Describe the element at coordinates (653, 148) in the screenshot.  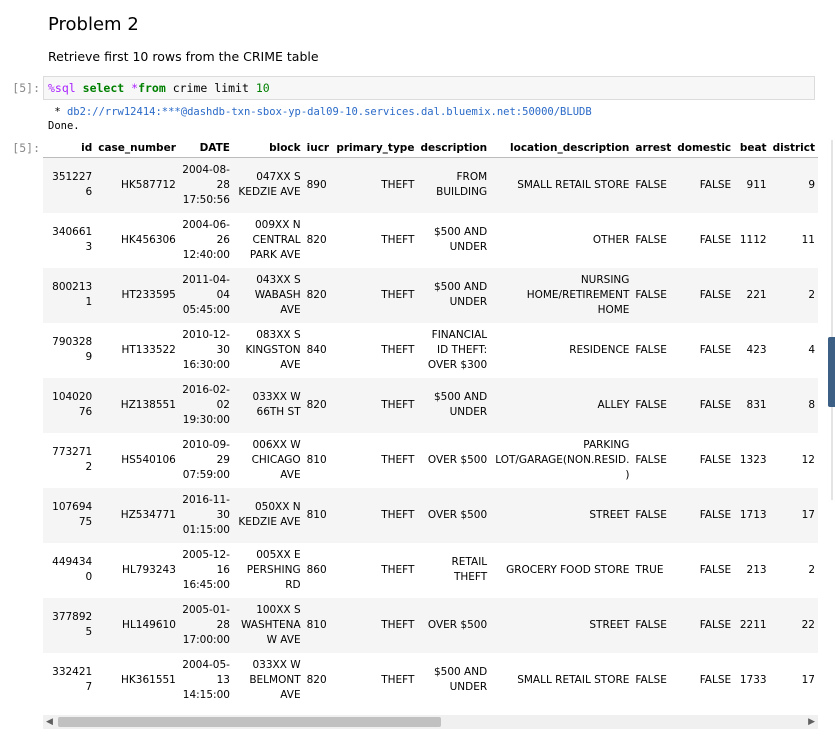
I see `header-arrest: arrest` at that location.